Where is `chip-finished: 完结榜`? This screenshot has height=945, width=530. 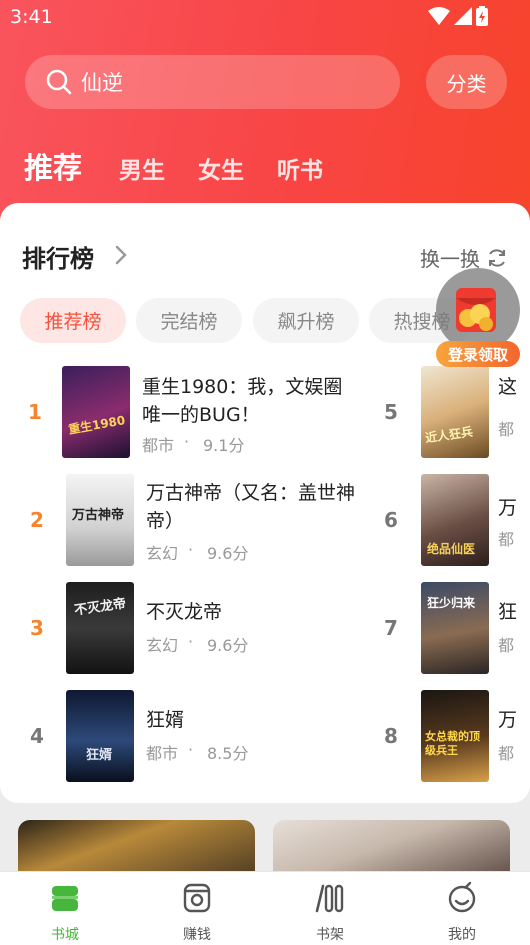
chip-finished: 完结榜 is located at coordinates (189, 320).